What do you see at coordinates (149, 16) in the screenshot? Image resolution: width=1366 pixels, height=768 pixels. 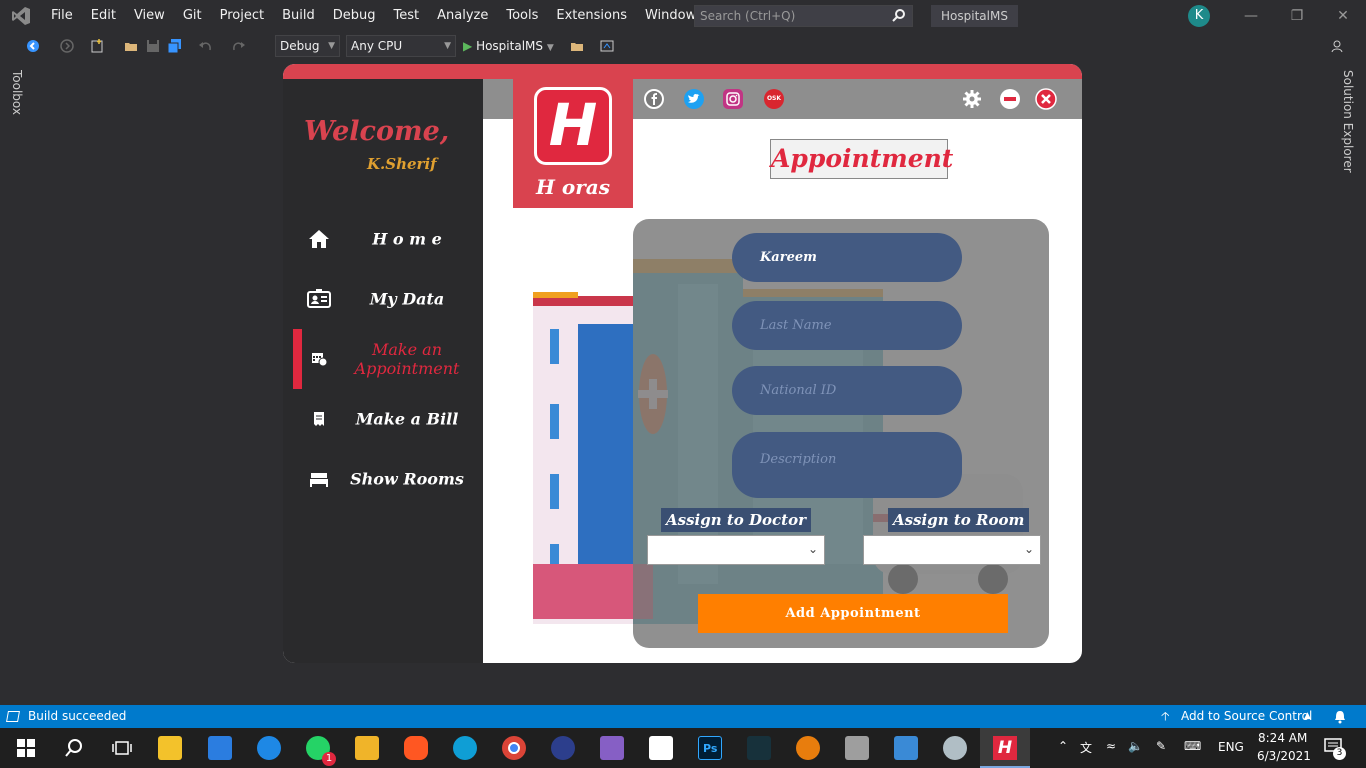 I see `menu-view: View` at bounding box center [149, 16].